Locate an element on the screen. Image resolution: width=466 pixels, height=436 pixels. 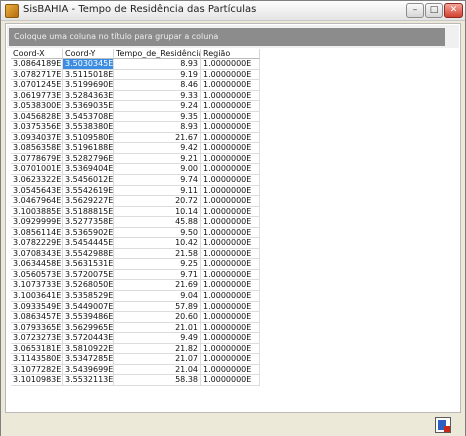
cell-coord-x: 3.0538300E+04 is located at coordinates (37, 106).